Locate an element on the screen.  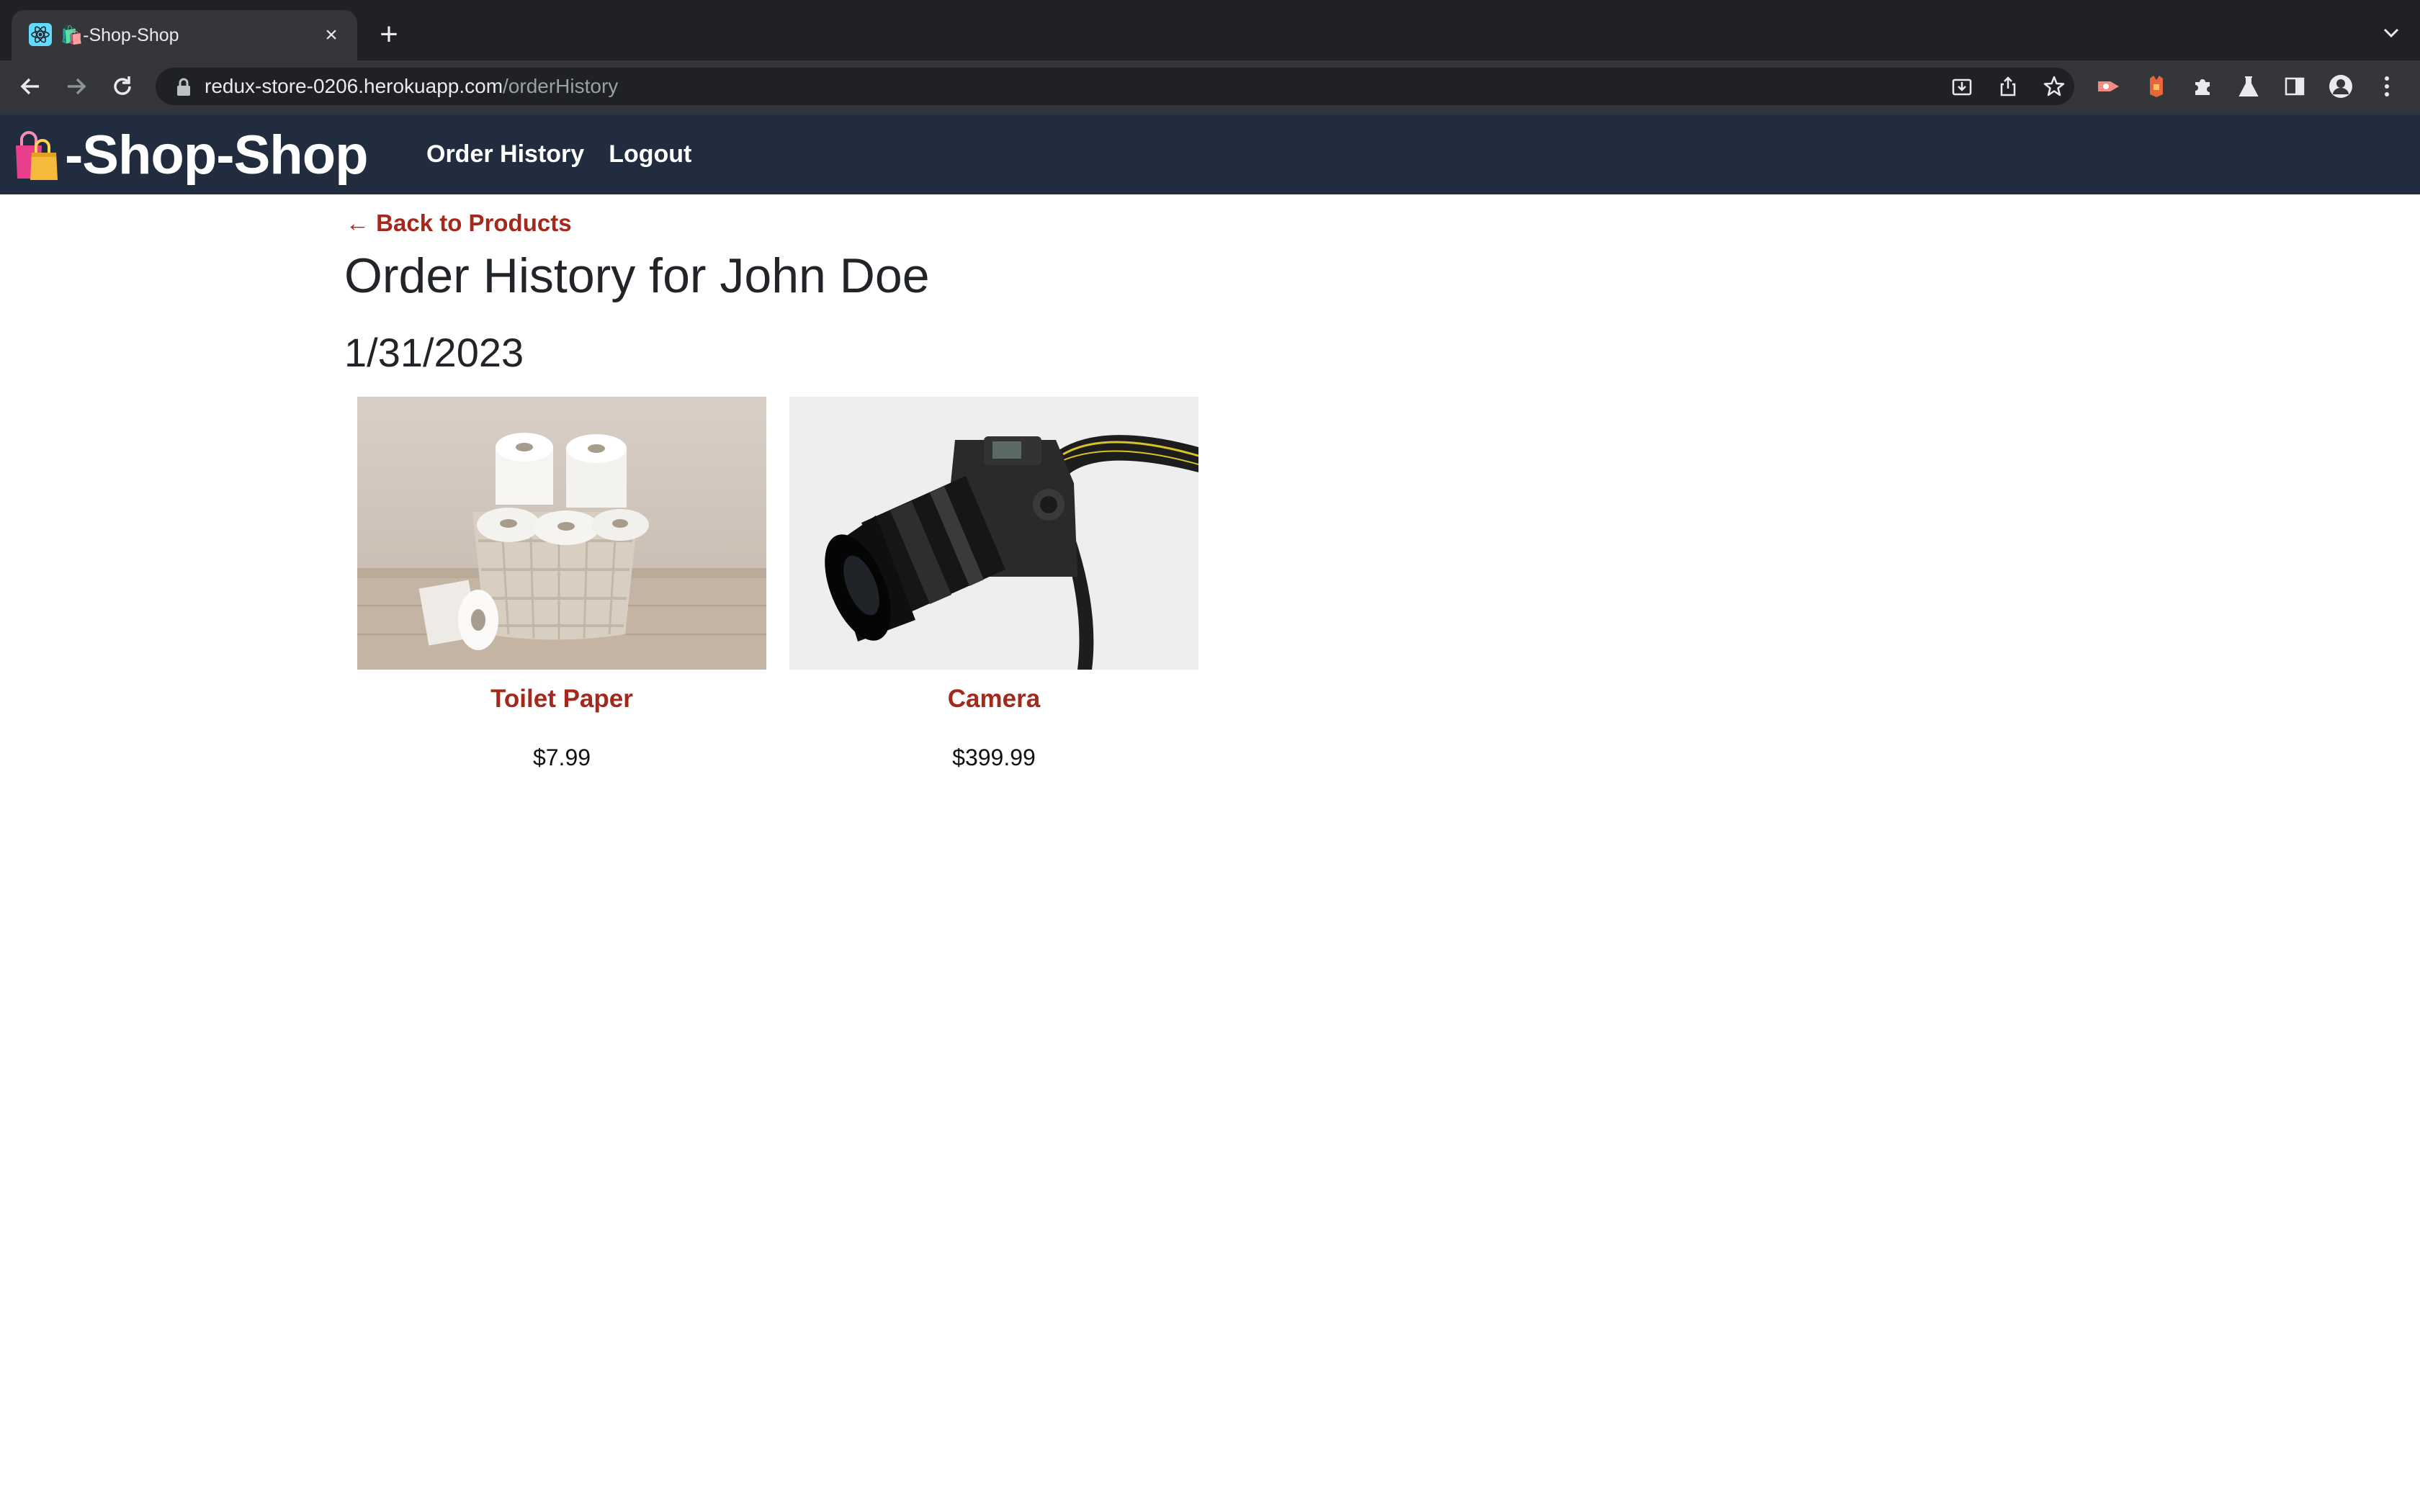
page-title: Order History for John Doe is located at coordinates (637, 275).